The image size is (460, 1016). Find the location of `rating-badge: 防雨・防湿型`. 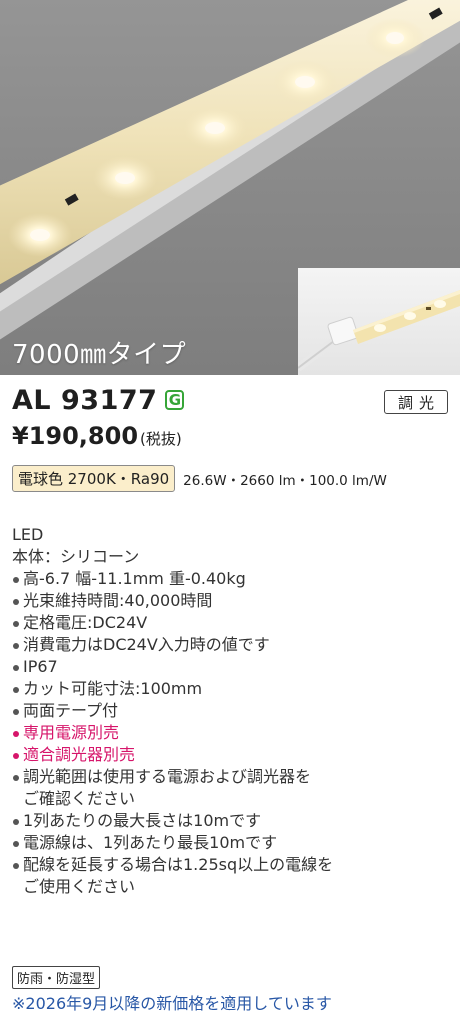

rating-badge: 防雨・防湿型 is located at coordinates (56, 977).